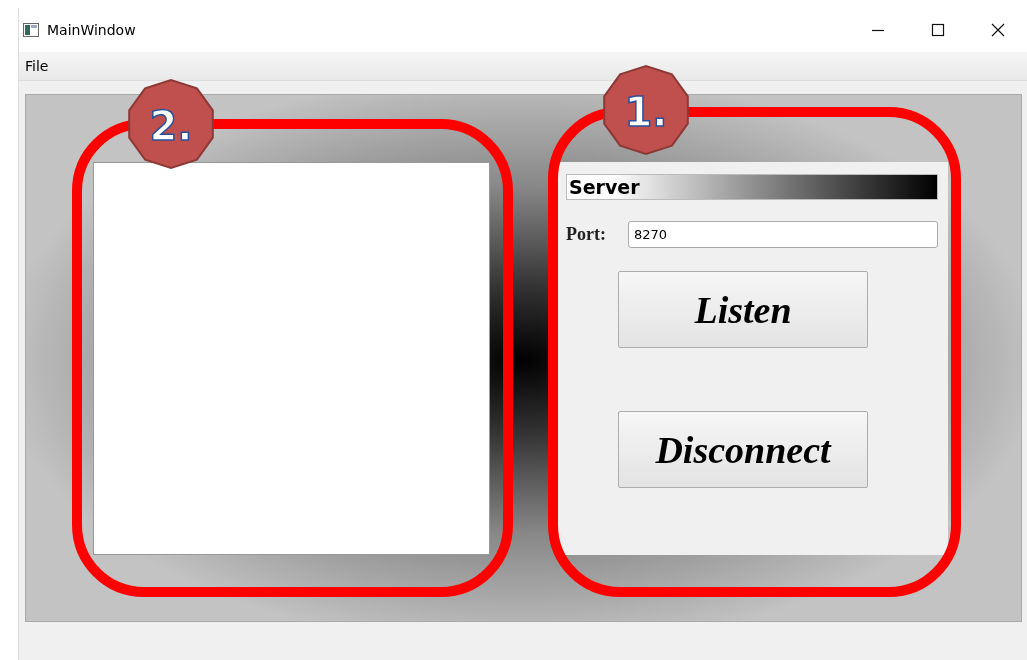 The height and width of the screenshot is (660, 1027). What do you see at coordinates (31, 30) in the screenshot?
I see `app-icon` at bounding box center [31, 30].